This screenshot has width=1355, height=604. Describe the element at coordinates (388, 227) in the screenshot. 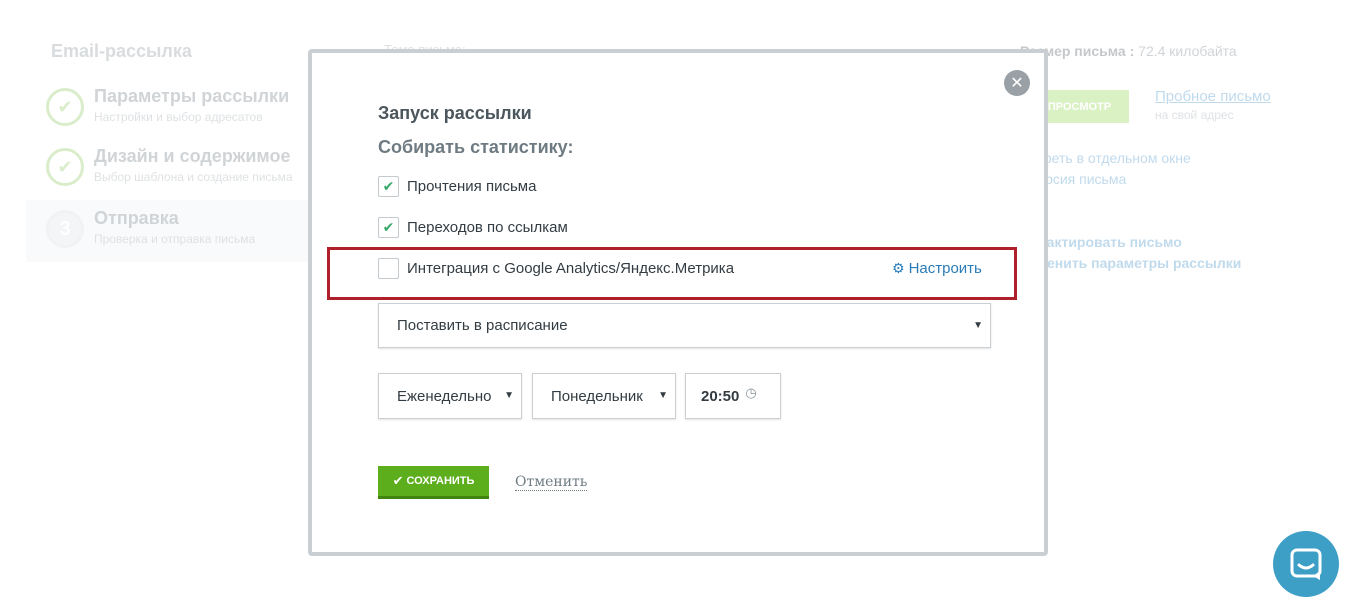

I see `clicks-checkbox: ✔` at that location.